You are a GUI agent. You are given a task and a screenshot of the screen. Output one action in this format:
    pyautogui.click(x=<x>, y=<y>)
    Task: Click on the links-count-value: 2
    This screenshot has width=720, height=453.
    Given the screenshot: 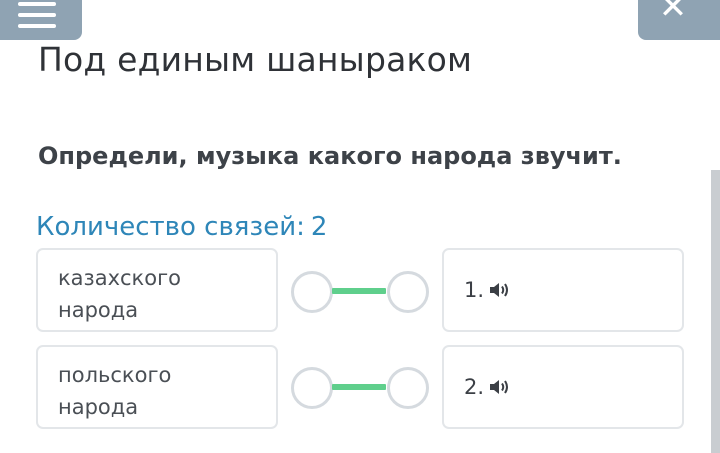 What is the action you would take?
    pyautogui.click(x=319, y=227)
    